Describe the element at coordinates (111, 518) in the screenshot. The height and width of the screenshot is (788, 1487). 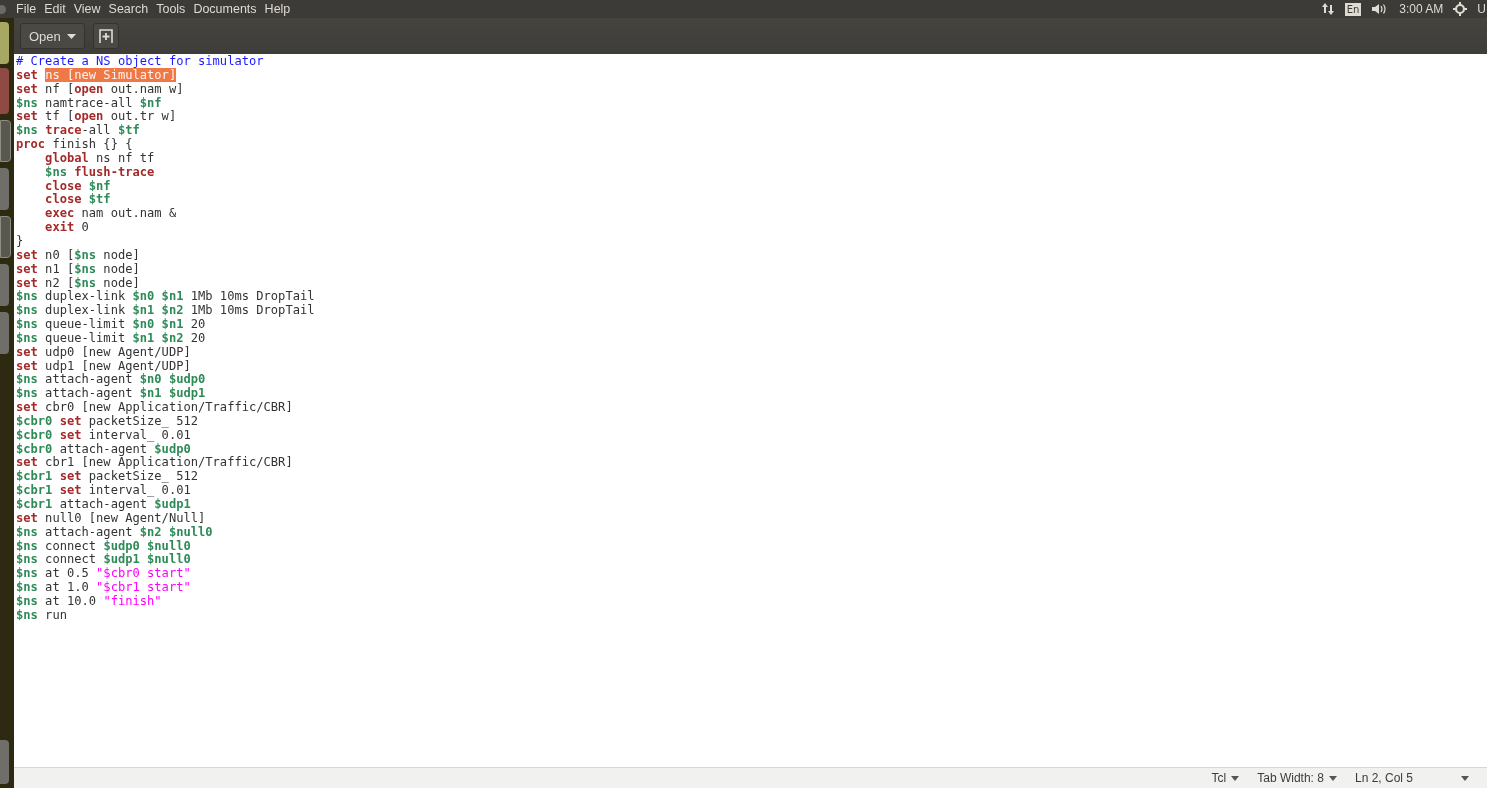
I see `code-line: set null0 [new Agent/Null]` at that location.